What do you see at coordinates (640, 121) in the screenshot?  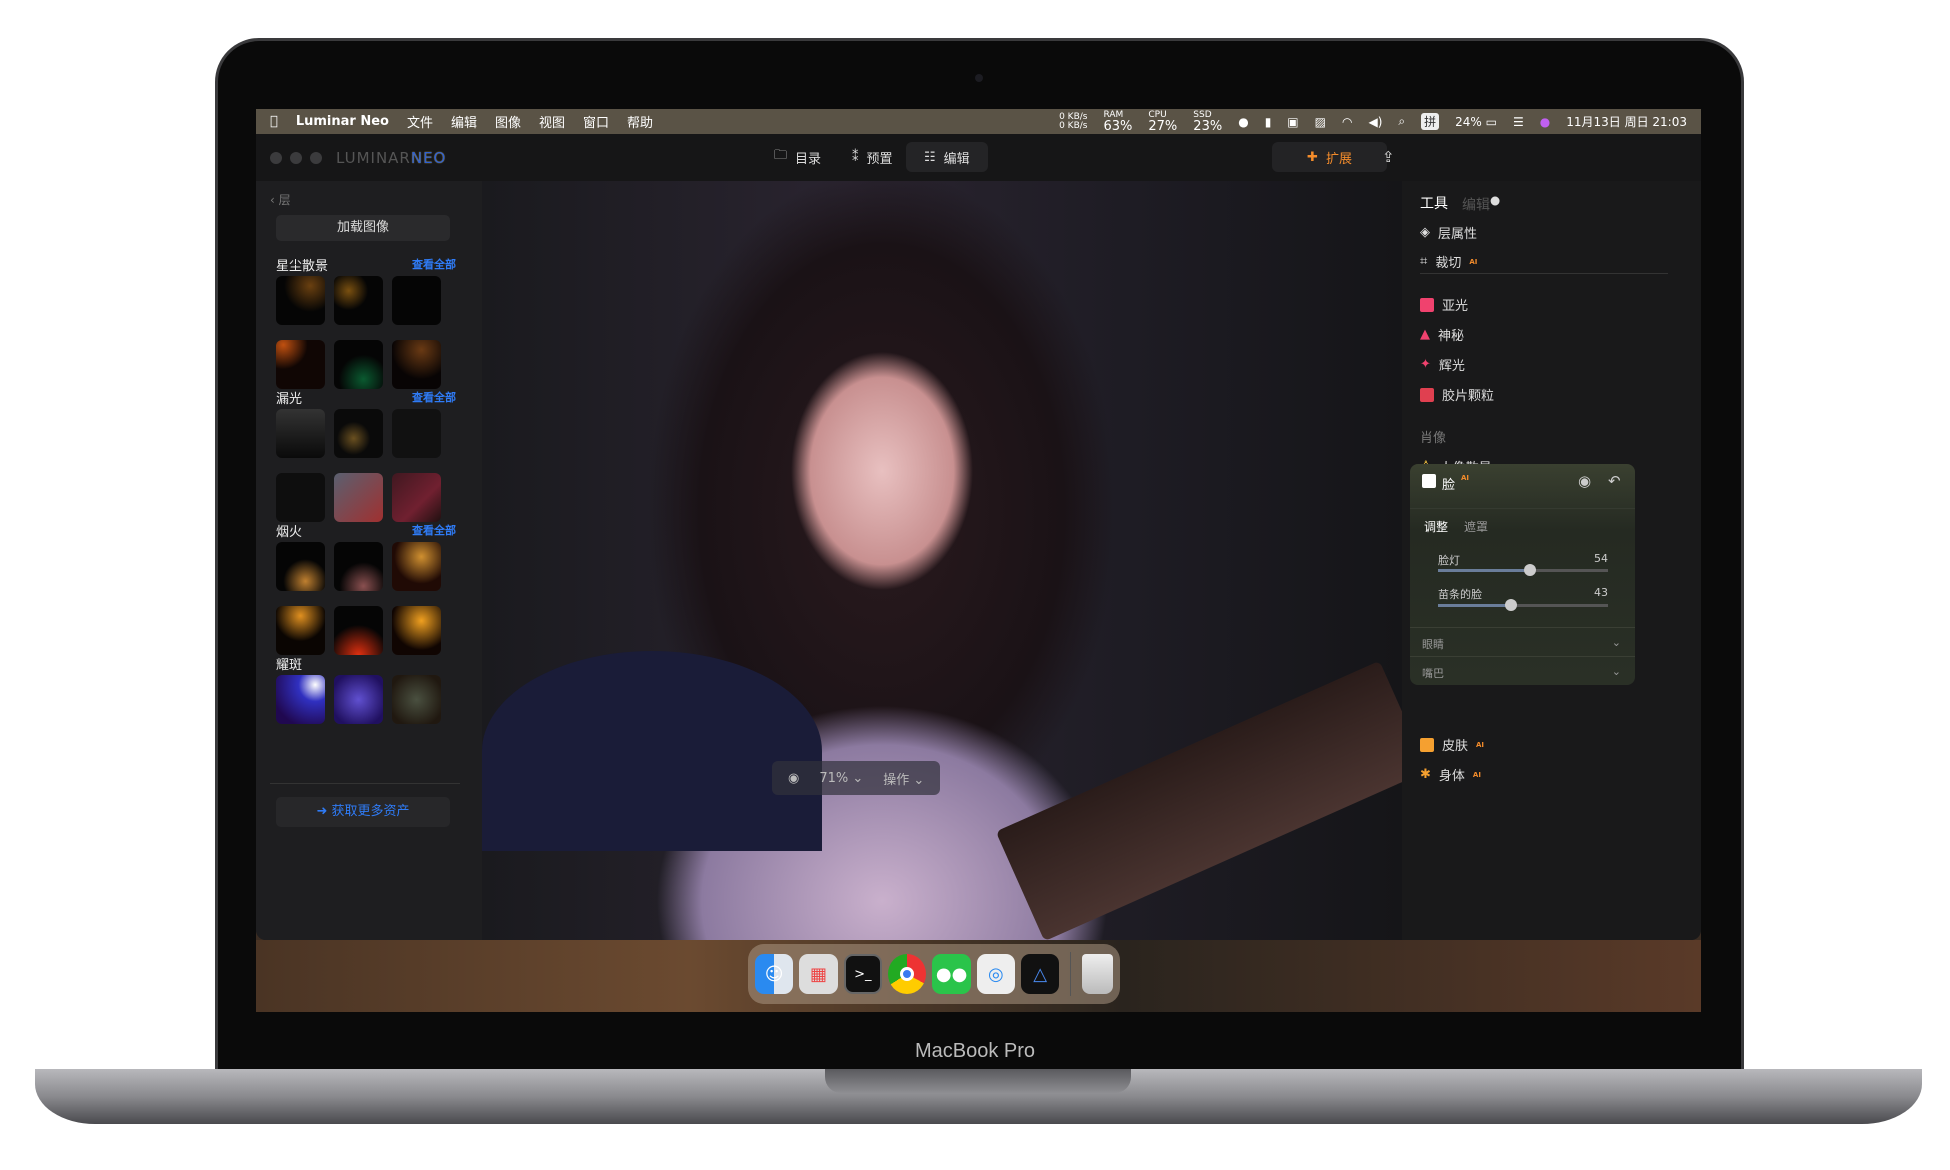 I see `menu-help: 帮助` at bounding box center [640, 121].